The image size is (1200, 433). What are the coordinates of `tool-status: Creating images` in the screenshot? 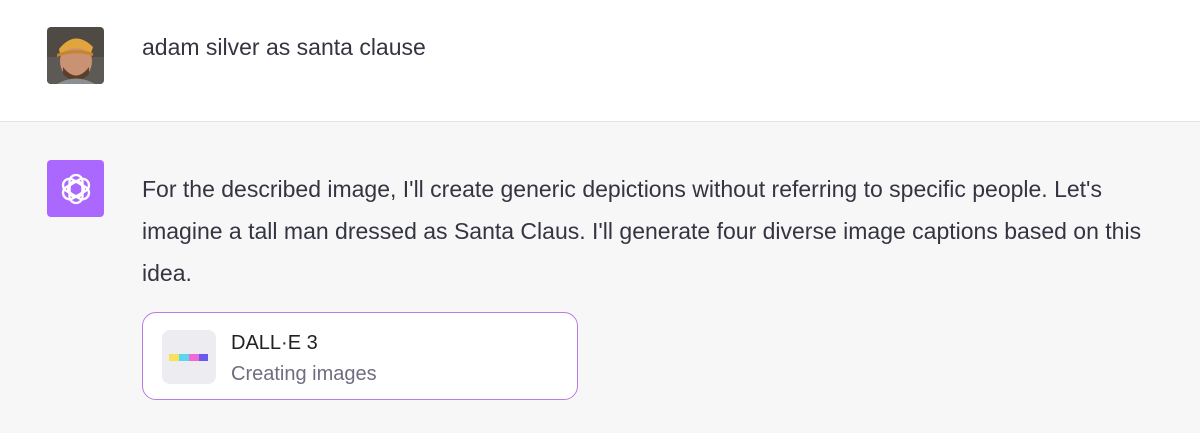 It's located at (304, 374).